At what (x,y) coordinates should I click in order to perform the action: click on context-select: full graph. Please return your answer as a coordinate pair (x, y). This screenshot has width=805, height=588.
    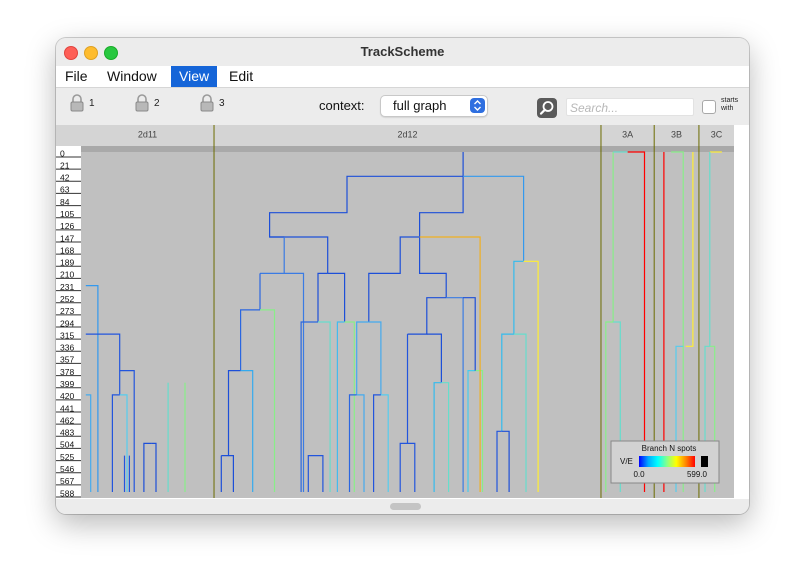
    Looking at the image, I should click on (434, 106).